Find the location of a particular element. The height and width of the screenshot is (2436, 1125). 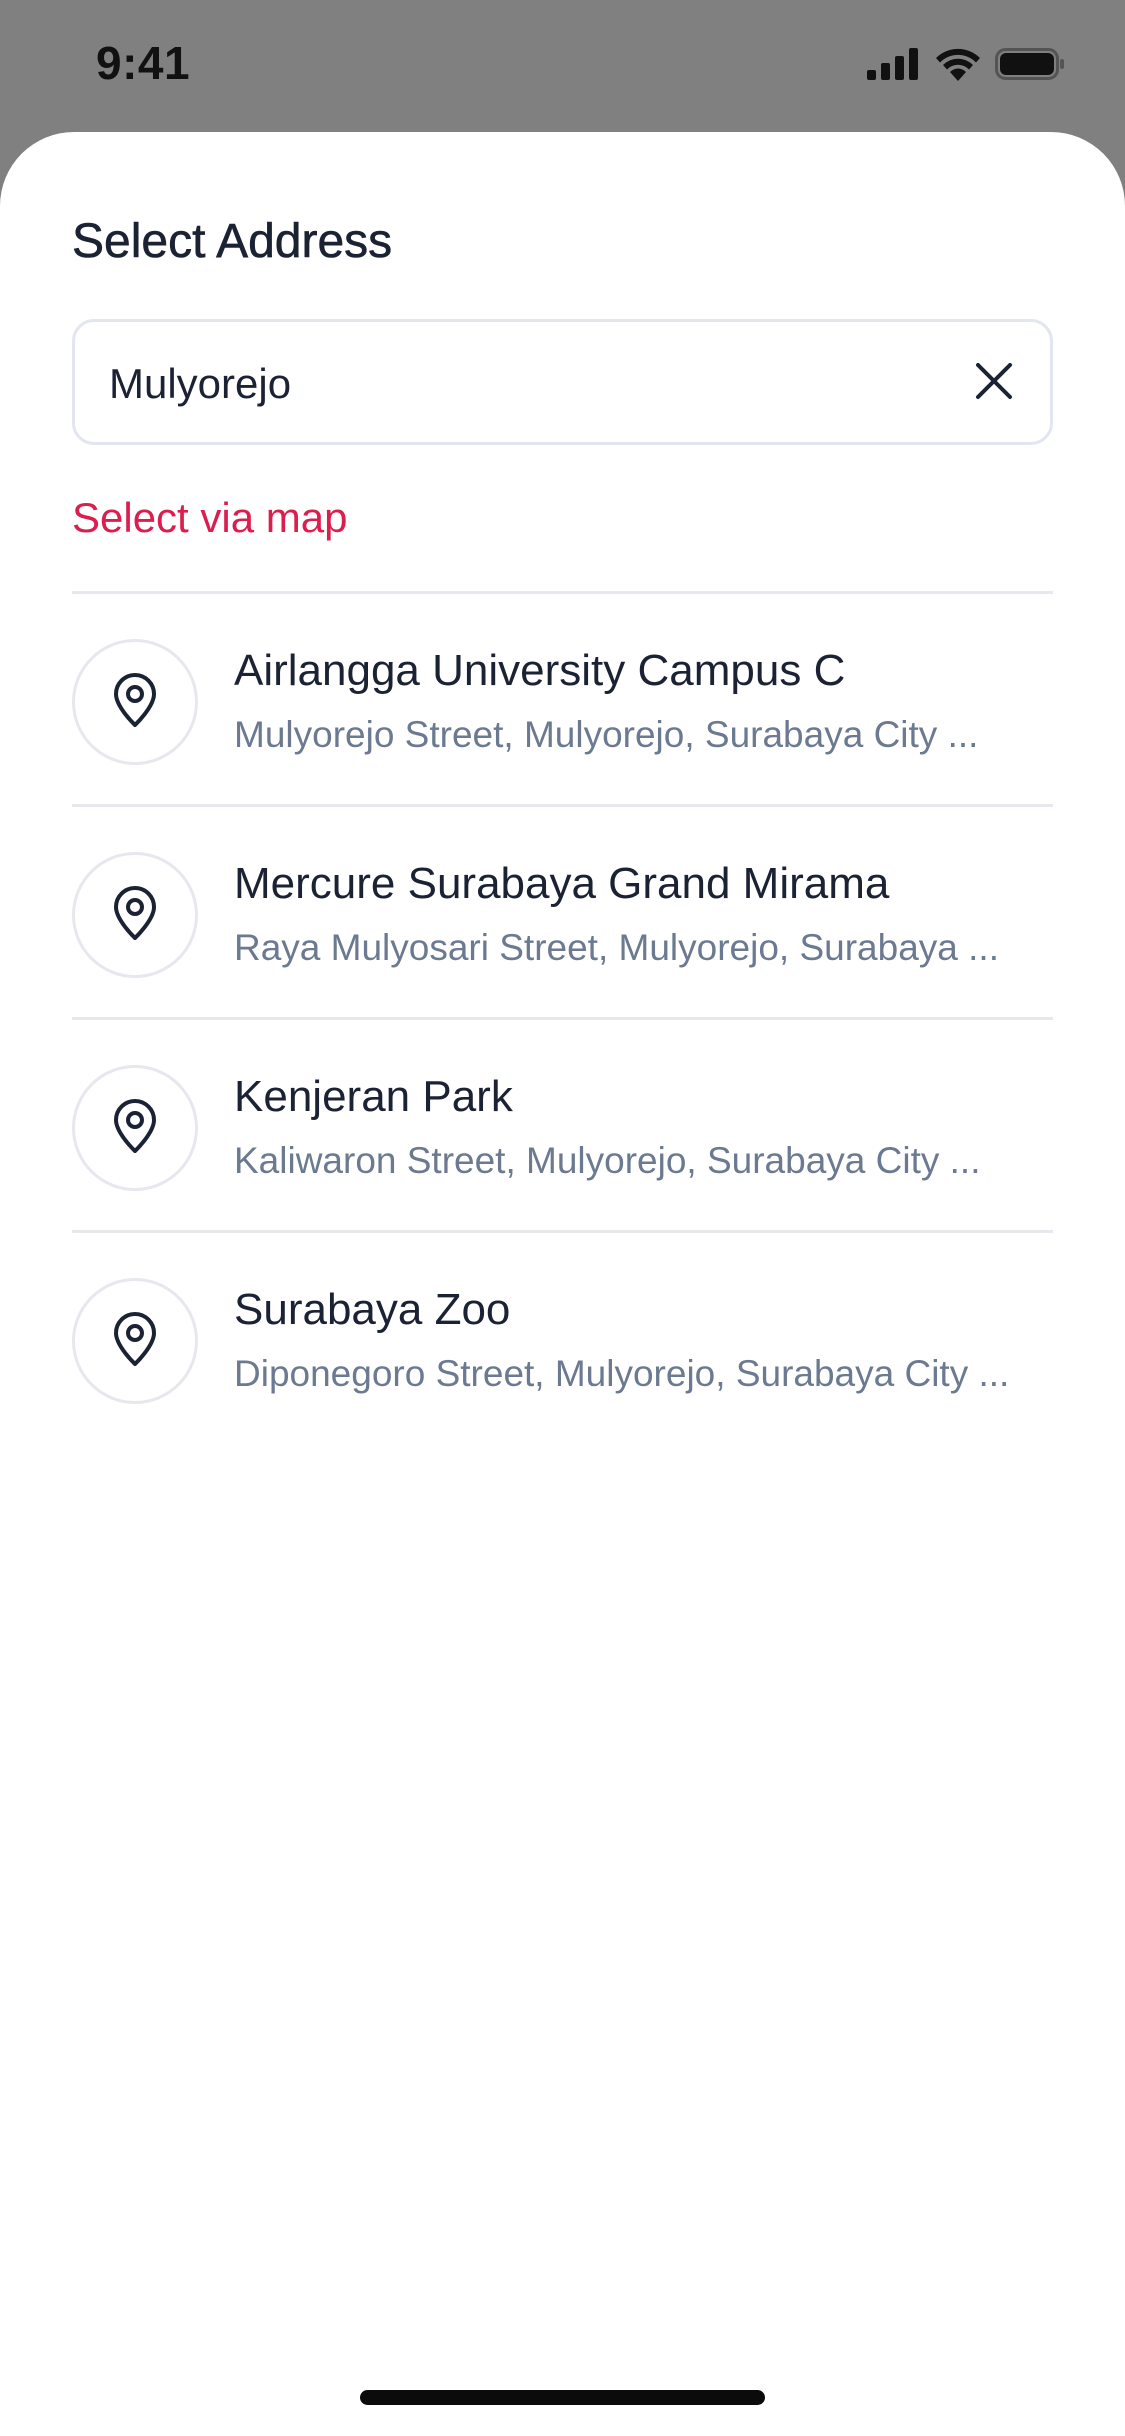

wifi-icon is located at coordinates (958, 64).